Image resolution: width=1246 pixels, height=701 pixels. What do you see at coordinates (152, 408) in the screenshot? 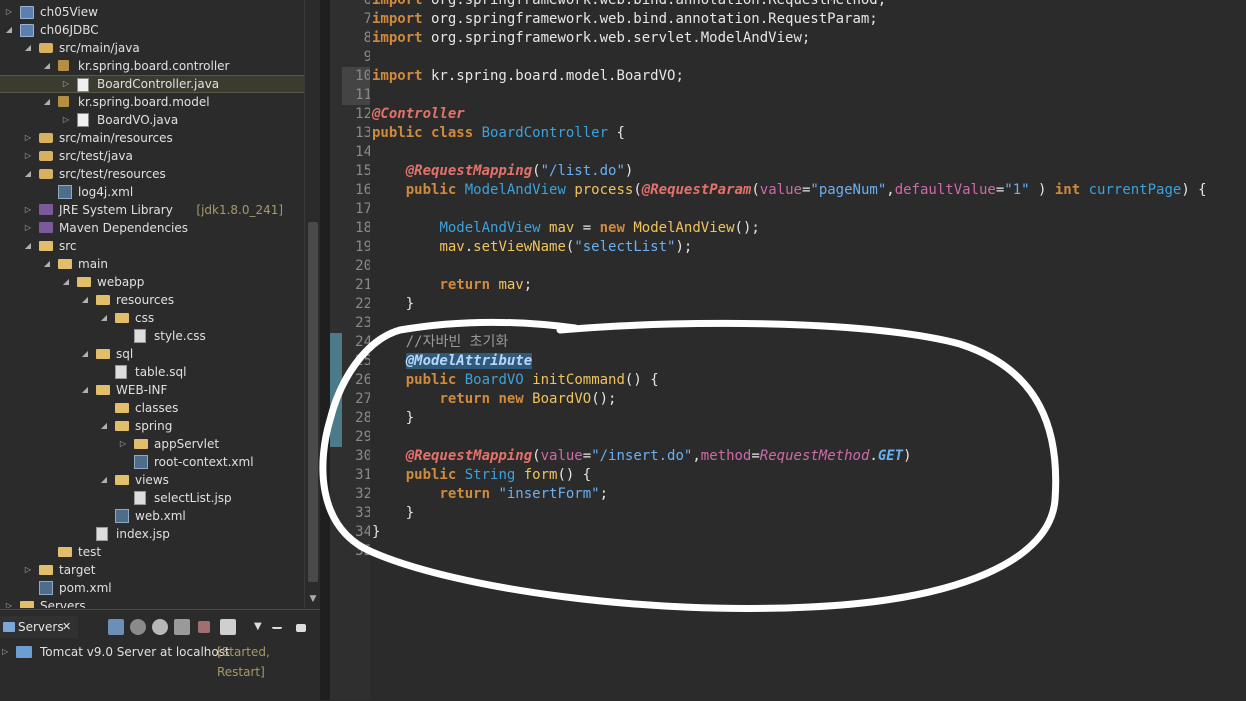
I see `tree-item: classes` at bounding box center [152, 408].